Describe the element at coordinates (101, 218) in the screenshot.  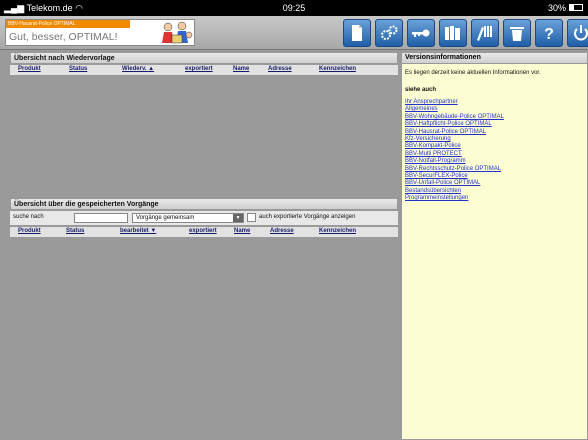
I see `search-input` at that location.